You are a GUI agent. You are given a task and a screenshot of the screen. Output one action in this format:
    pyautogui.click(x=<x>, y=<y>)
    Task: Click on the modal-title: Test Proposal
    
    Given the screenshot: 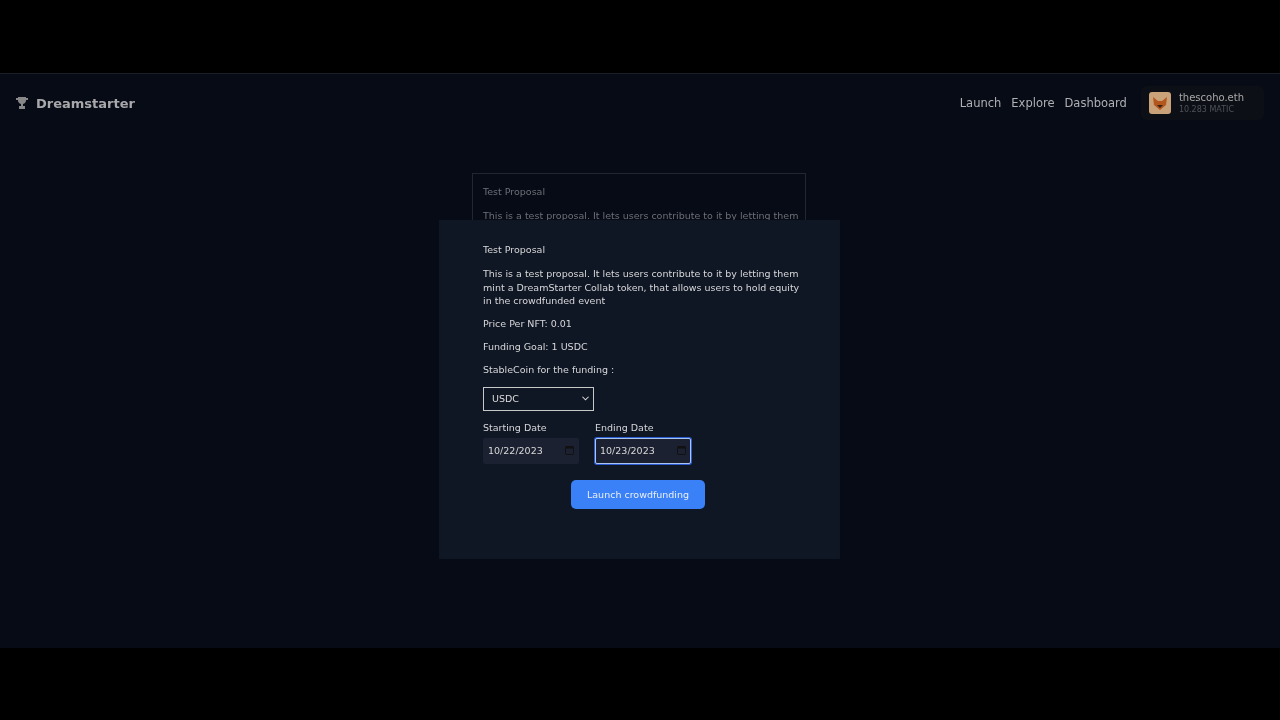 What is the action you would take?
    pyautogui.click(x=514, y=249)
    